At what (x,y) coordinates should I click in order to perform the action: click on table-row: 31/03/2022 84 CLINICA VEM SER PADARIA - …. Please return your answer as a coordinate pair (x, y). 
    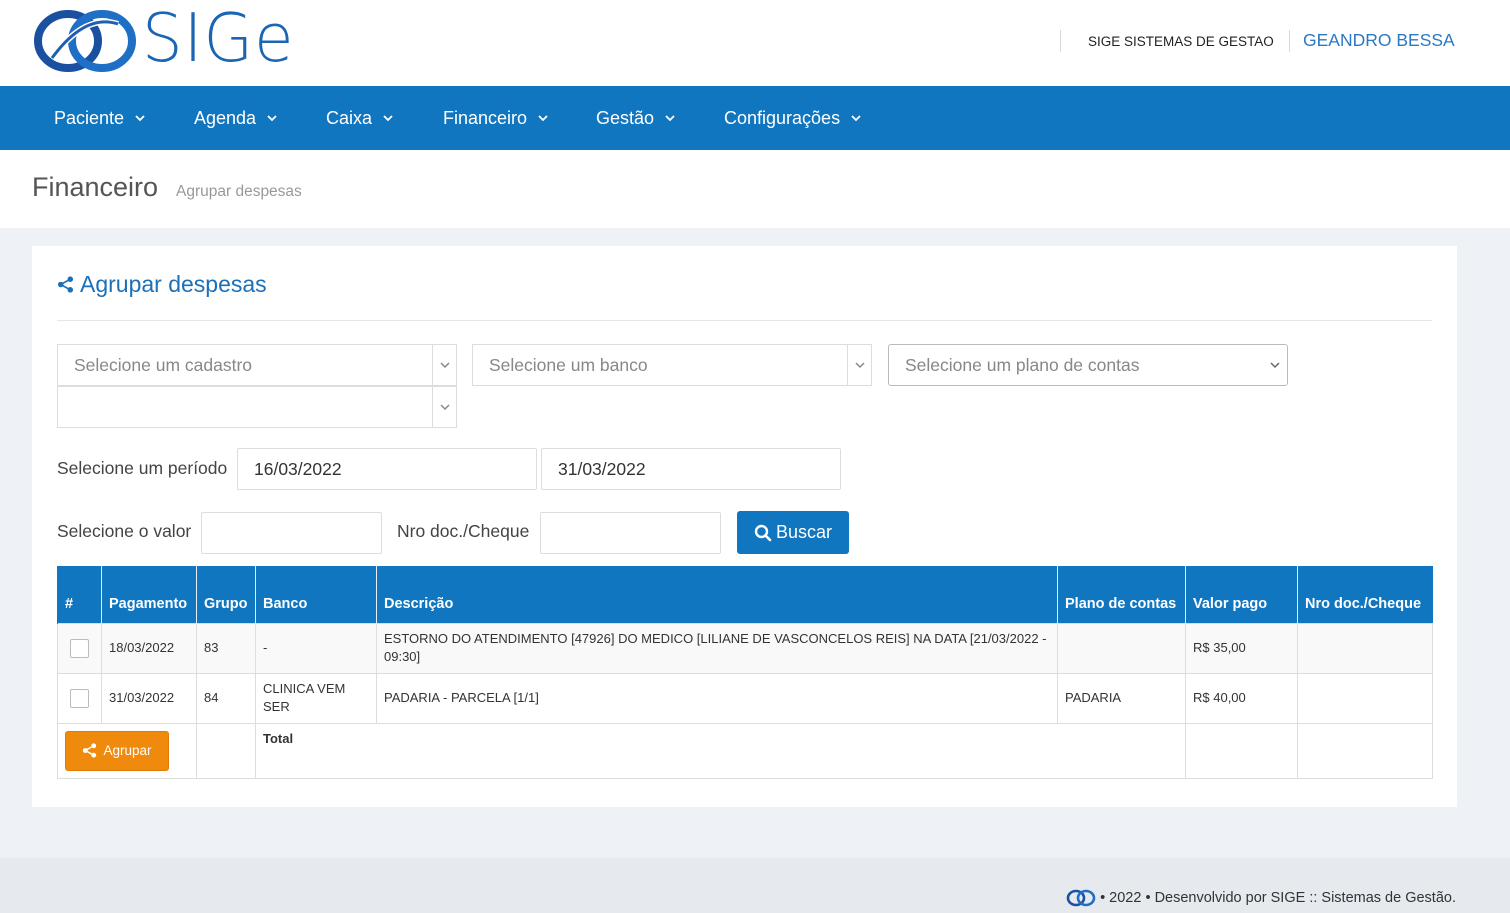
    Looking at the image, I should click on (745, 698).